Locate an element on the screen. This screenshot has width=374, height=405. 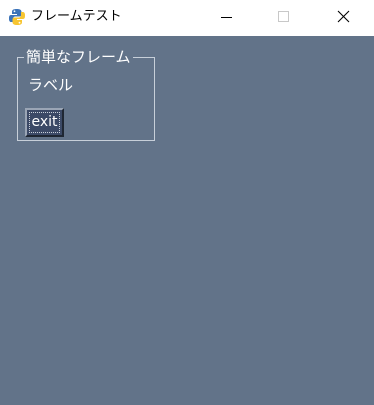
simple-labelframe: 簡単なフレーム ラベル exit is located at coordinates (86, 94).